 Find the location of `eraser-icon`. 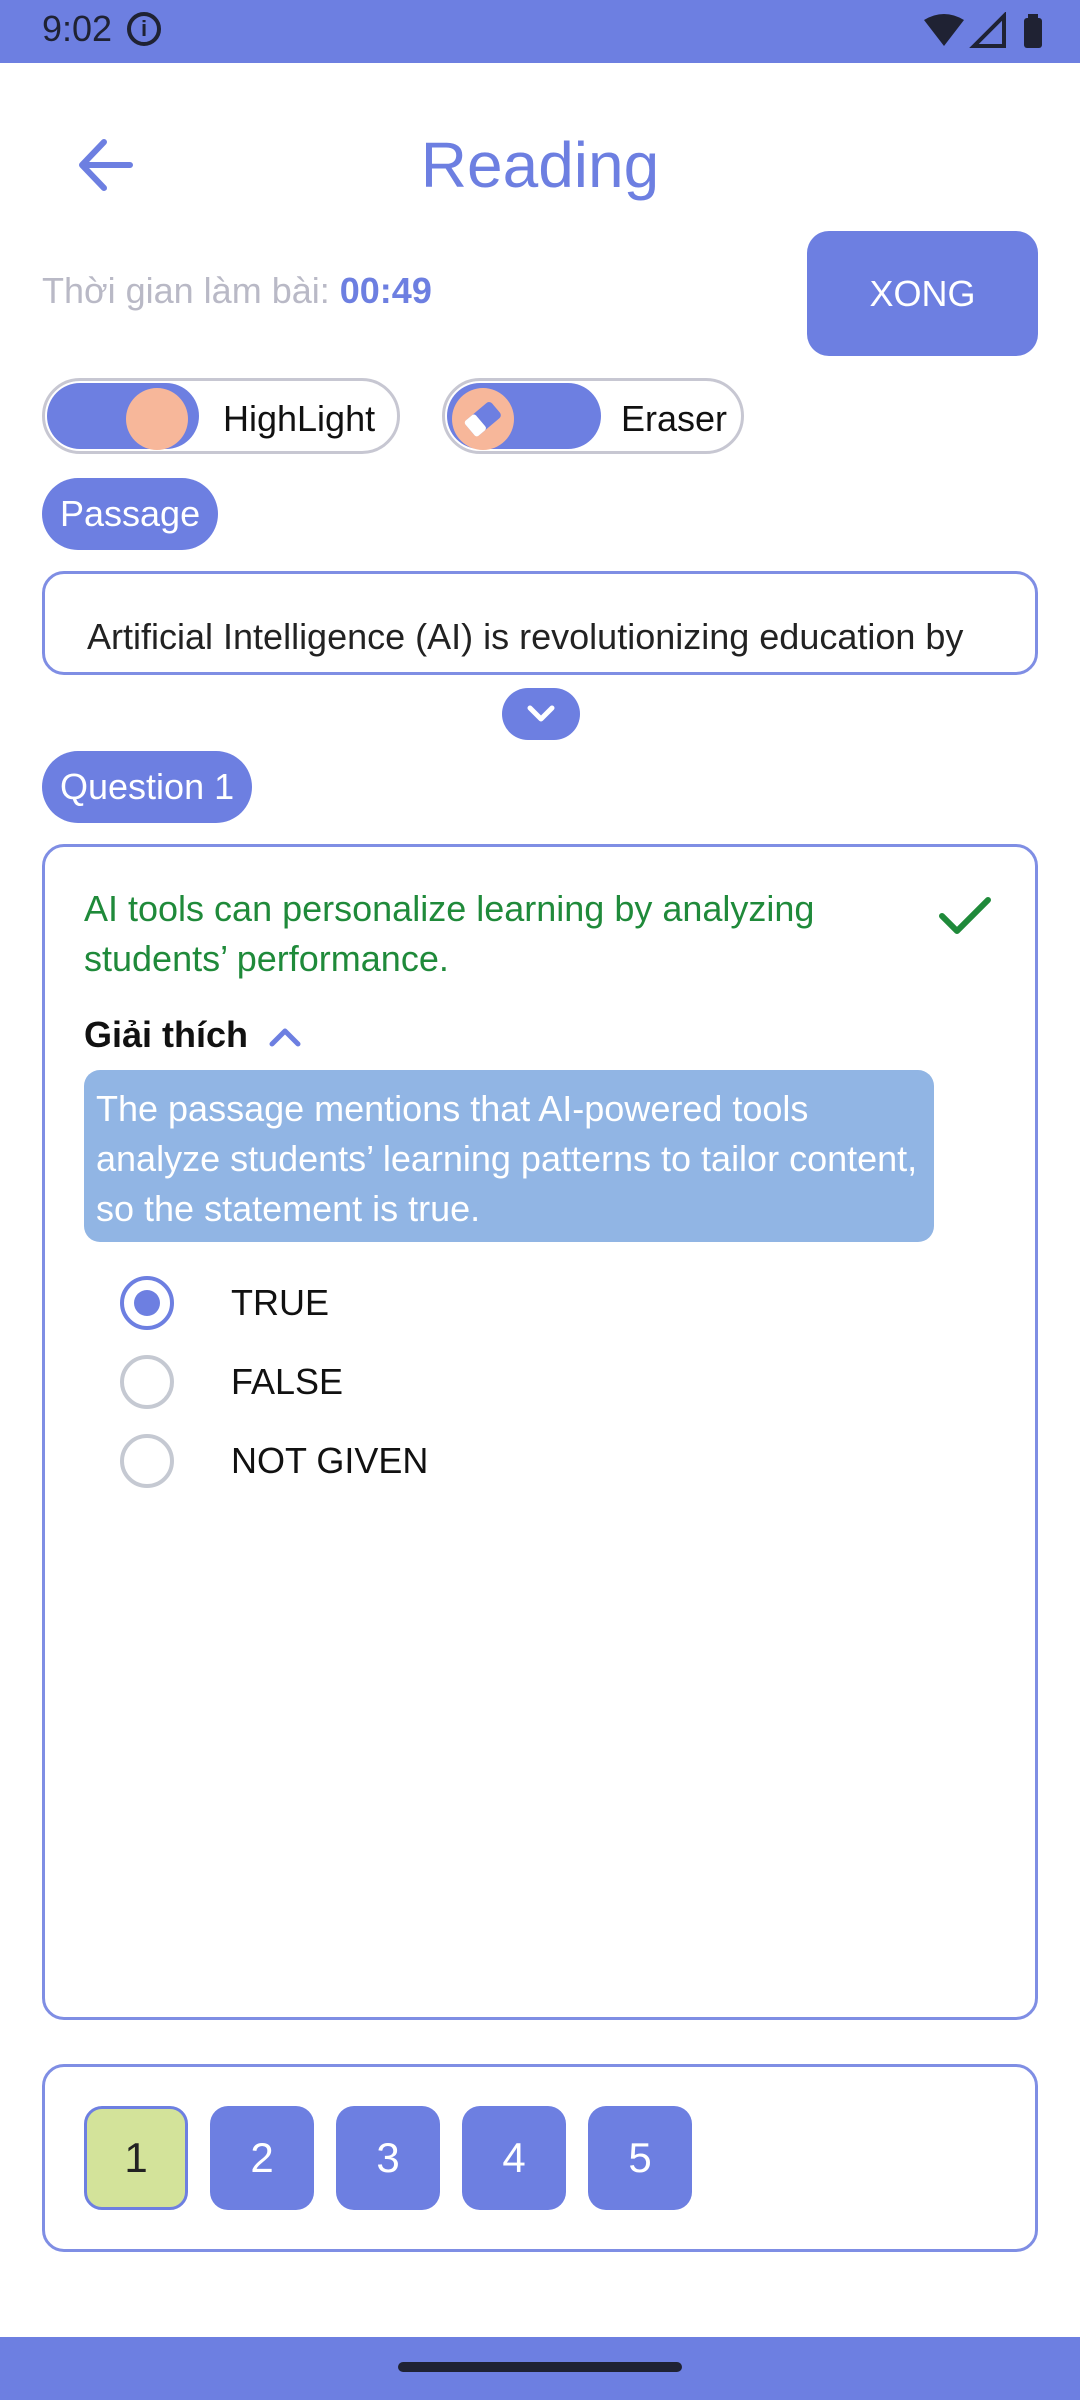

eraser-icon is located at coordinates (482, 419).